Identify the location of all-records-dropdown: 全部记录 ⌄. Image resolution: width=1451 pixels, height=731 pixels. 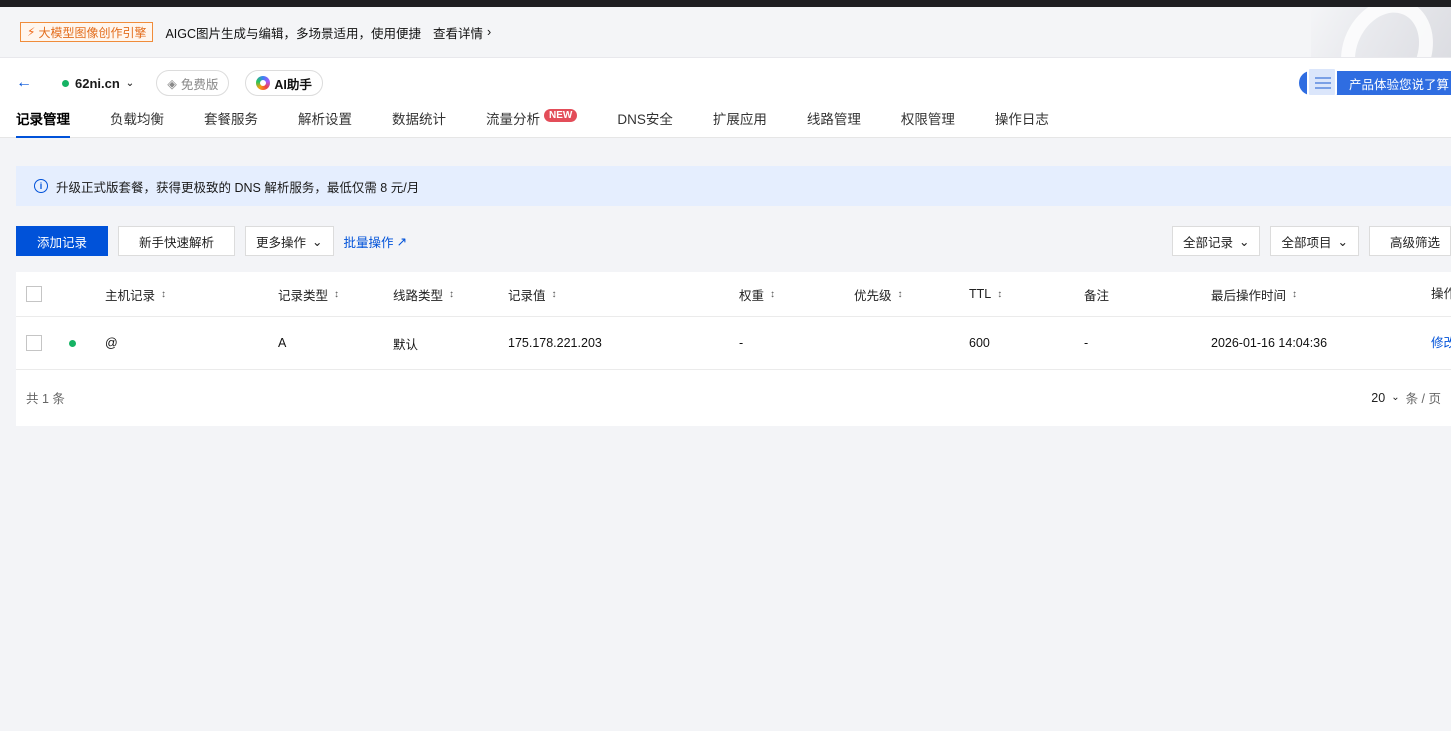
(1216, 241).